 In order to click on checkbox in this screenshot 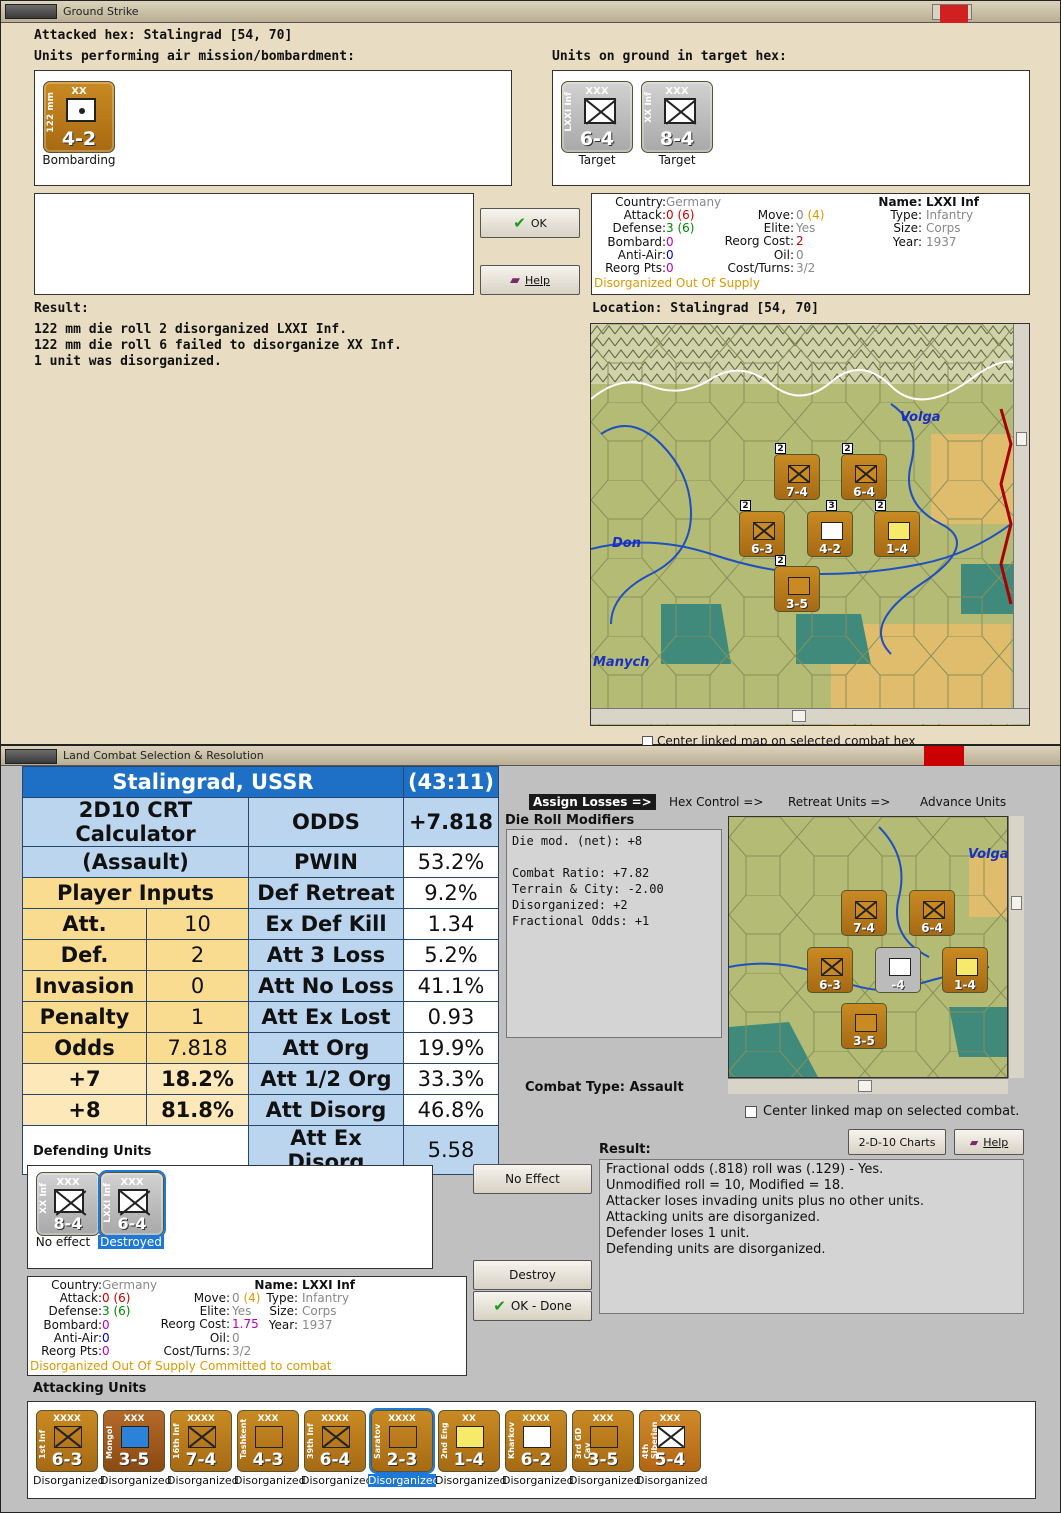, I will do `click(751, 1111)`.